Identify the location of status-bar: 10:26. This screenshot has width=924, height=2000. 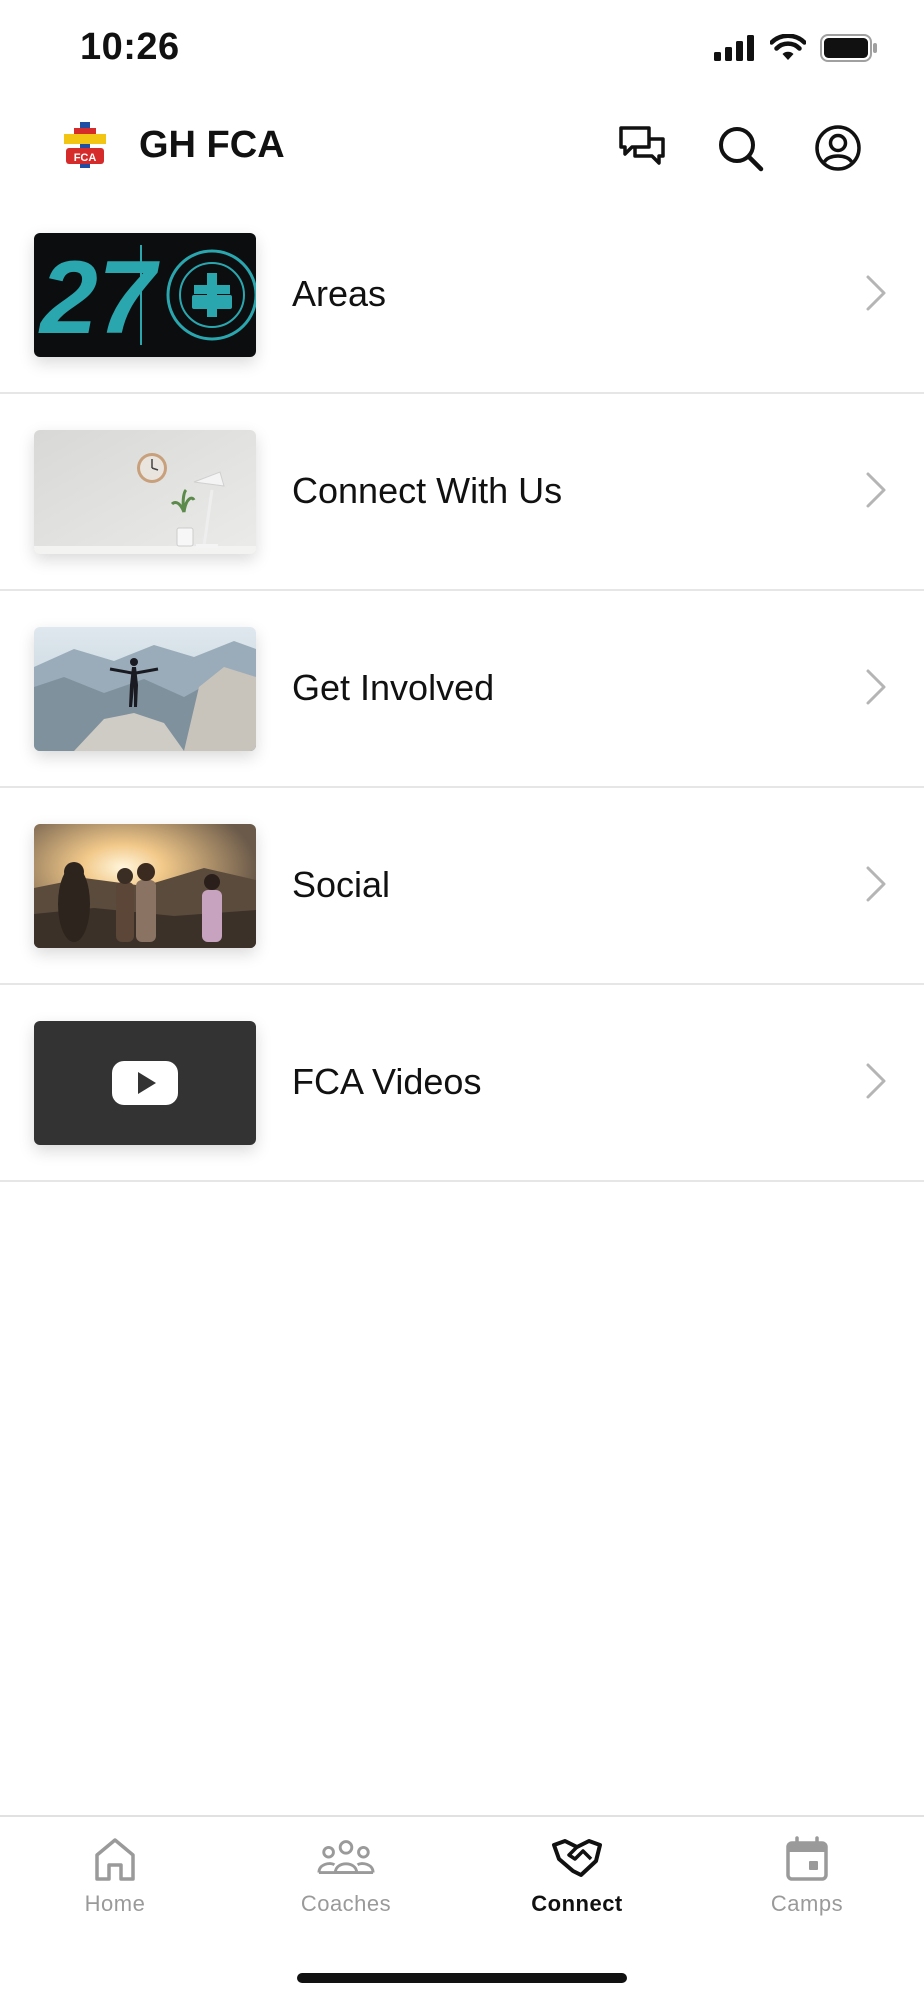
(462, 50).